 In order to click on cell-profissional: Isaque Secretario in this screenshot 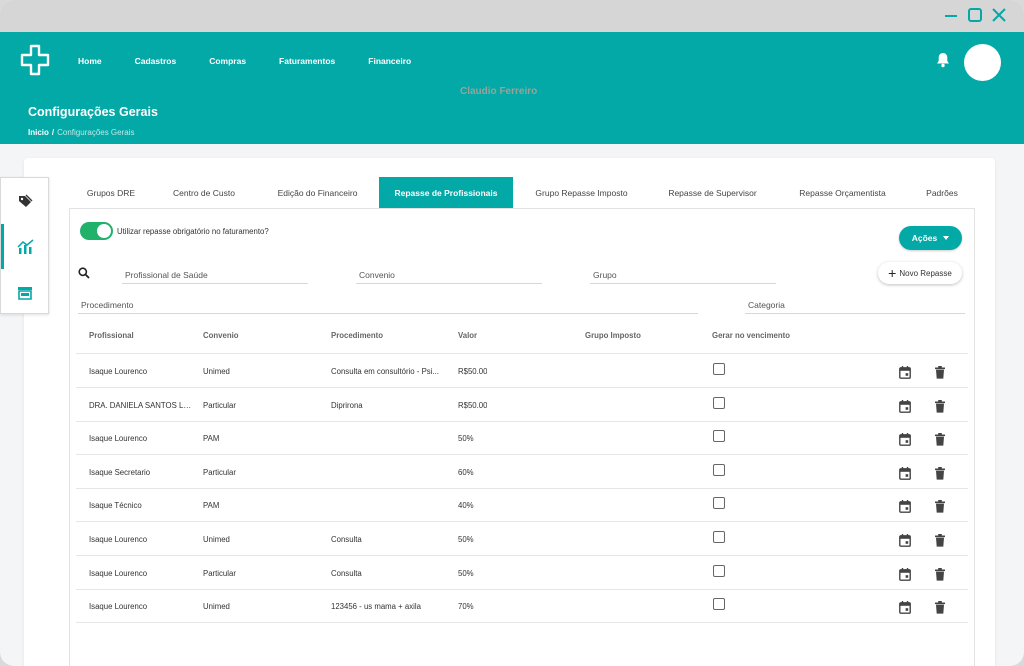, I will do `click(120, 472)`.